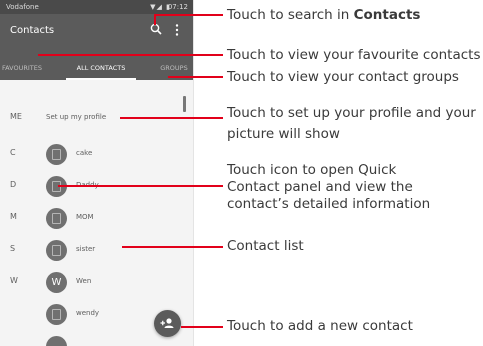 The width and height of the screenshot is (483, 346). I want to click on section-letter: D, so click(13, 184).